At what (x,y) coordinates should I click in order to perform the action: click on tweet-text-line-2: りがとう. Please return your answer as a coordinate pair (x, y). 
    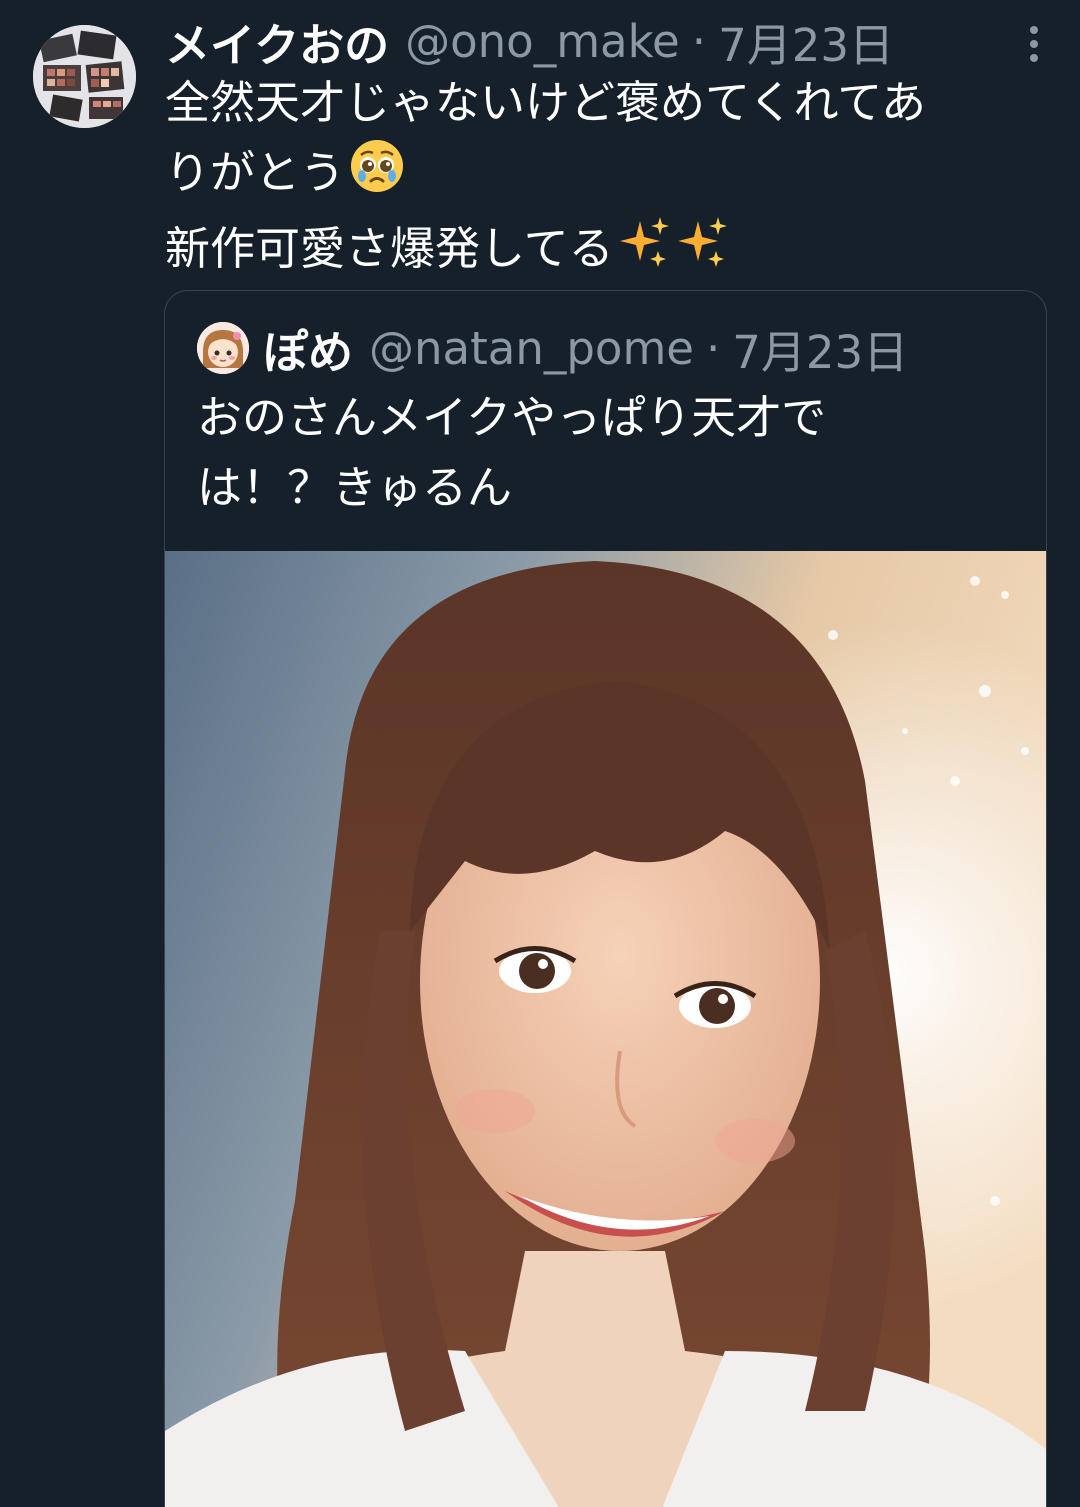
    Looking at the image, I should click on (255, 172).